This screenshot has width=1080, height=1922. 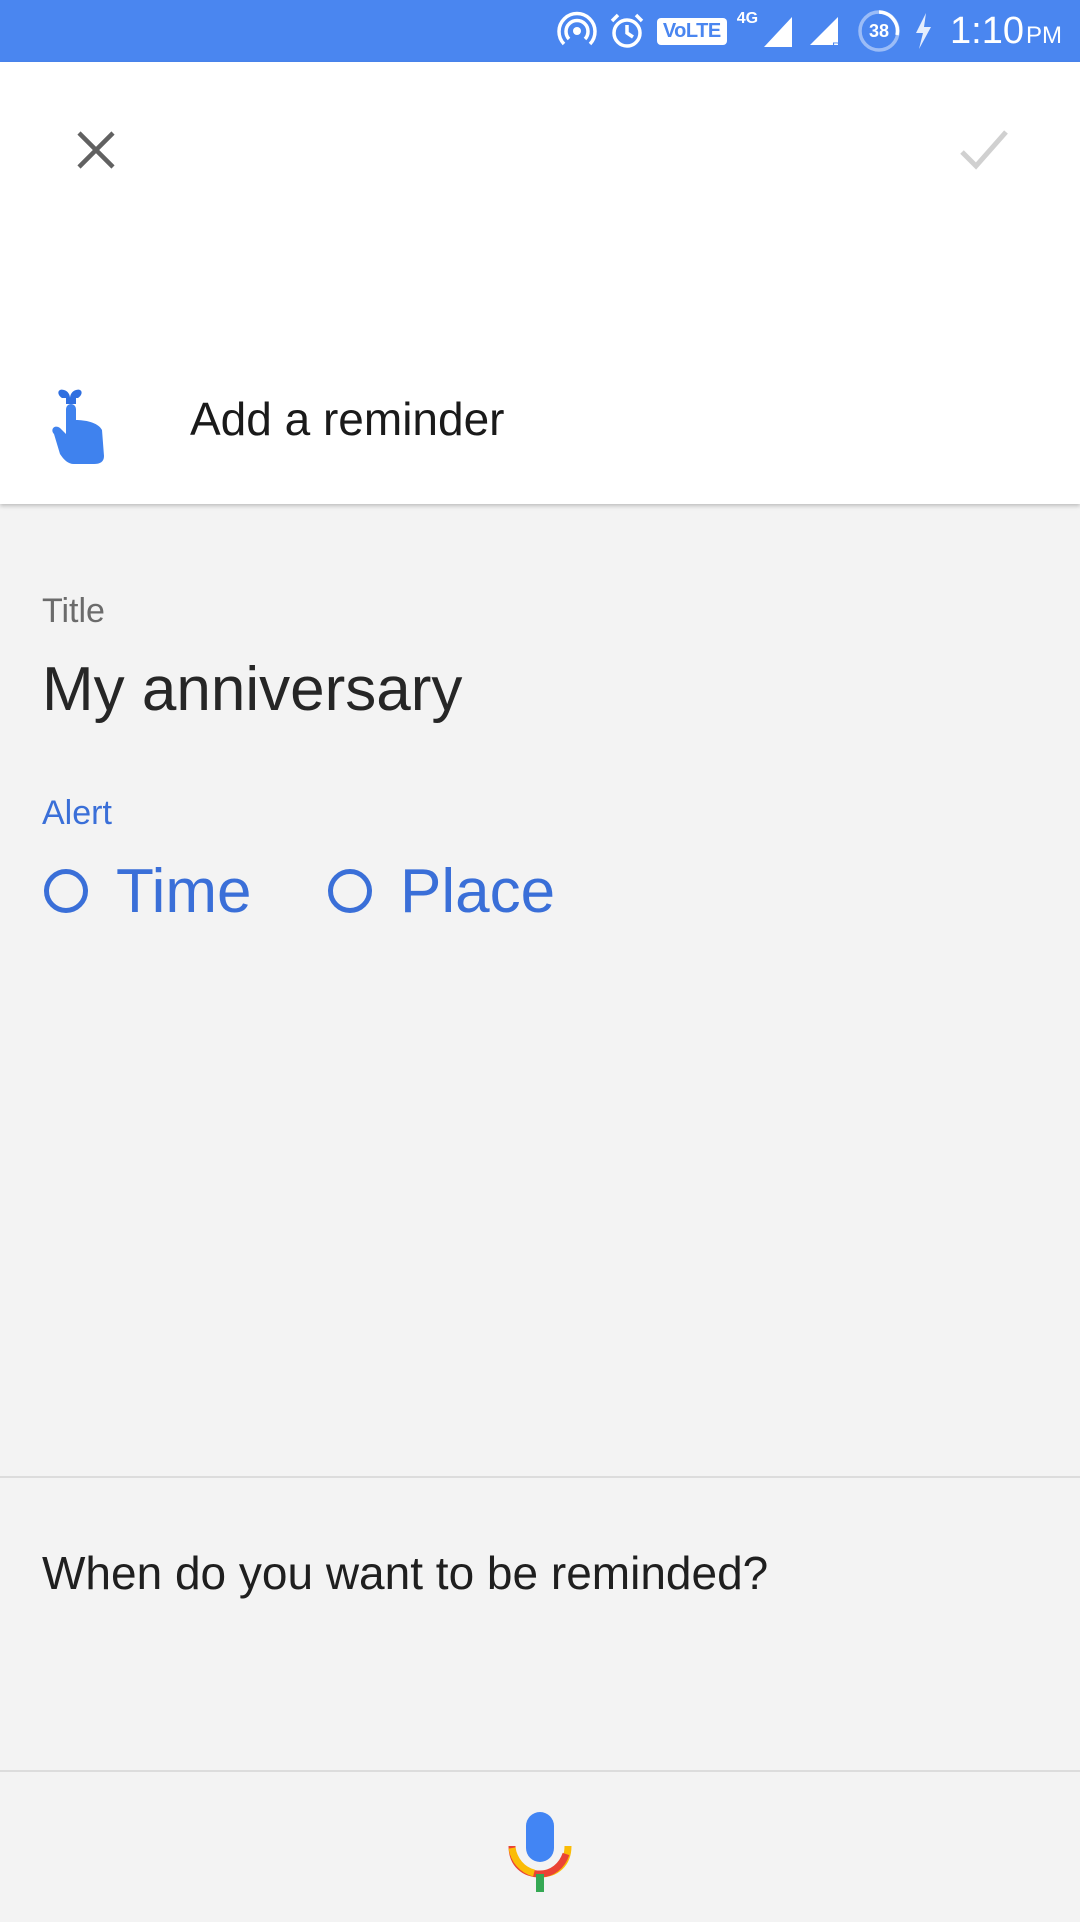 I want to click on signal-icon, so click(x=776, y=32).